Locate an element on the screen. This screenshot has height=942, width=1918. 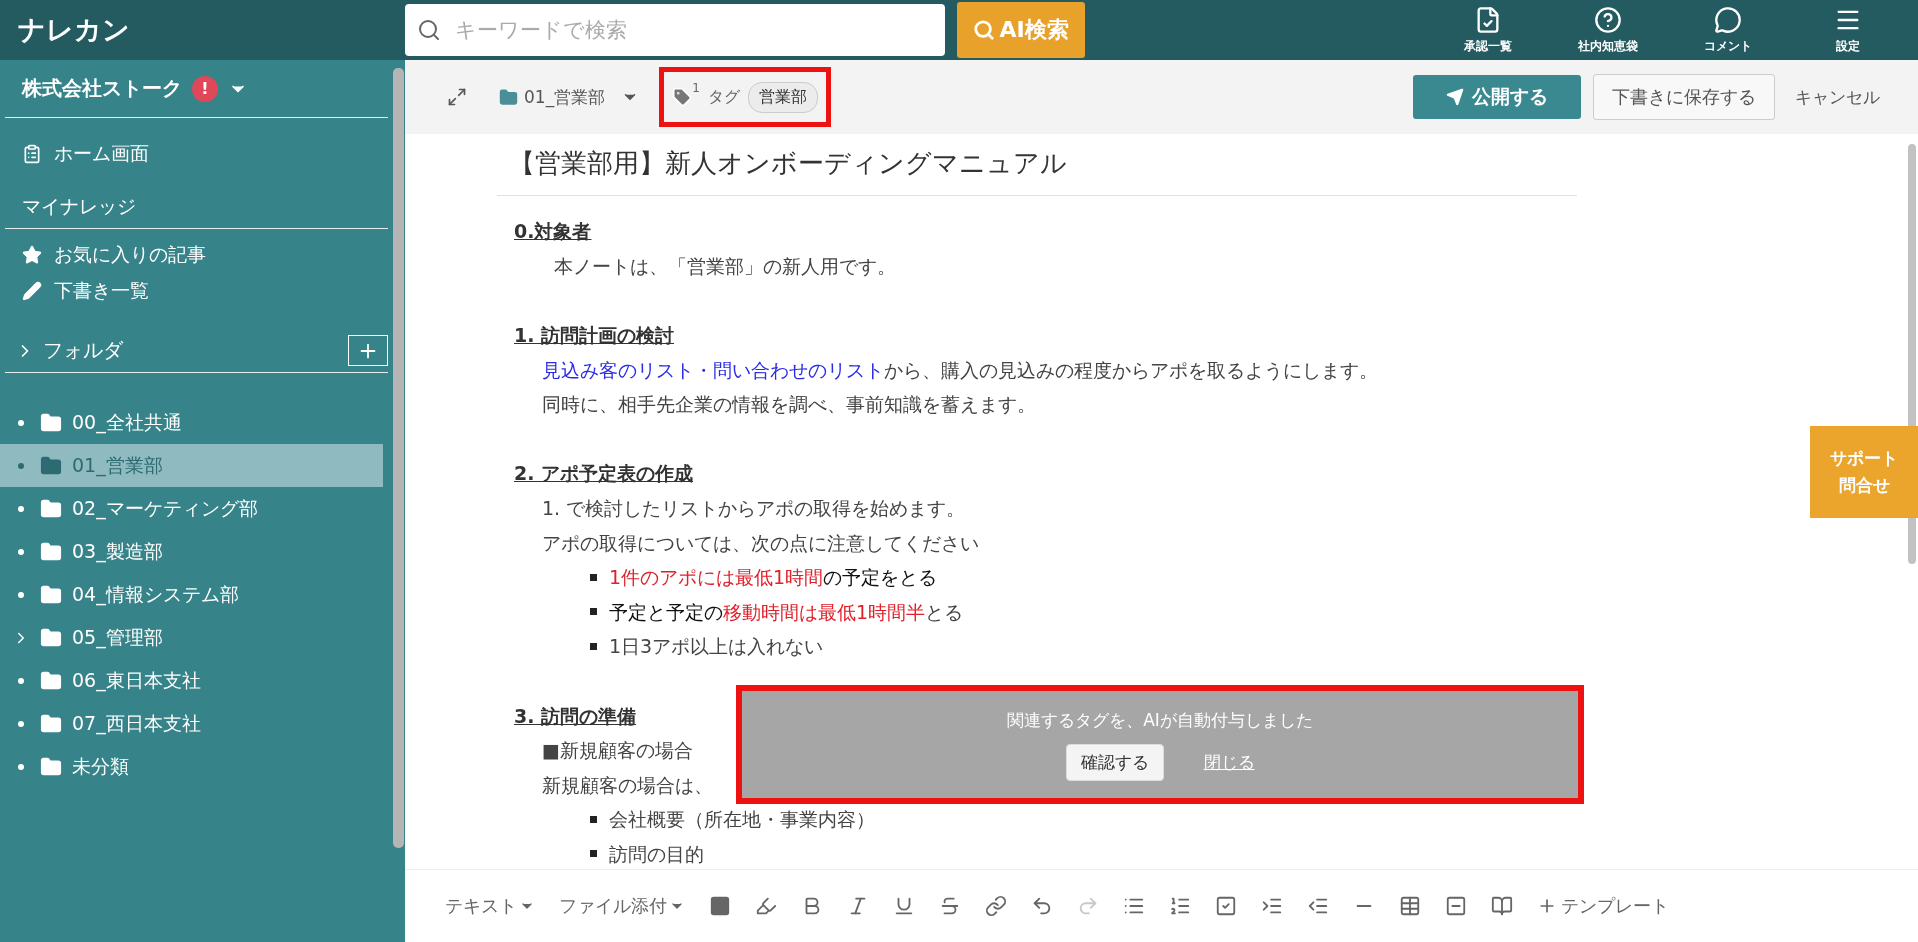
folder-selector: 01_営業部 is located at coordinates (569, 97).